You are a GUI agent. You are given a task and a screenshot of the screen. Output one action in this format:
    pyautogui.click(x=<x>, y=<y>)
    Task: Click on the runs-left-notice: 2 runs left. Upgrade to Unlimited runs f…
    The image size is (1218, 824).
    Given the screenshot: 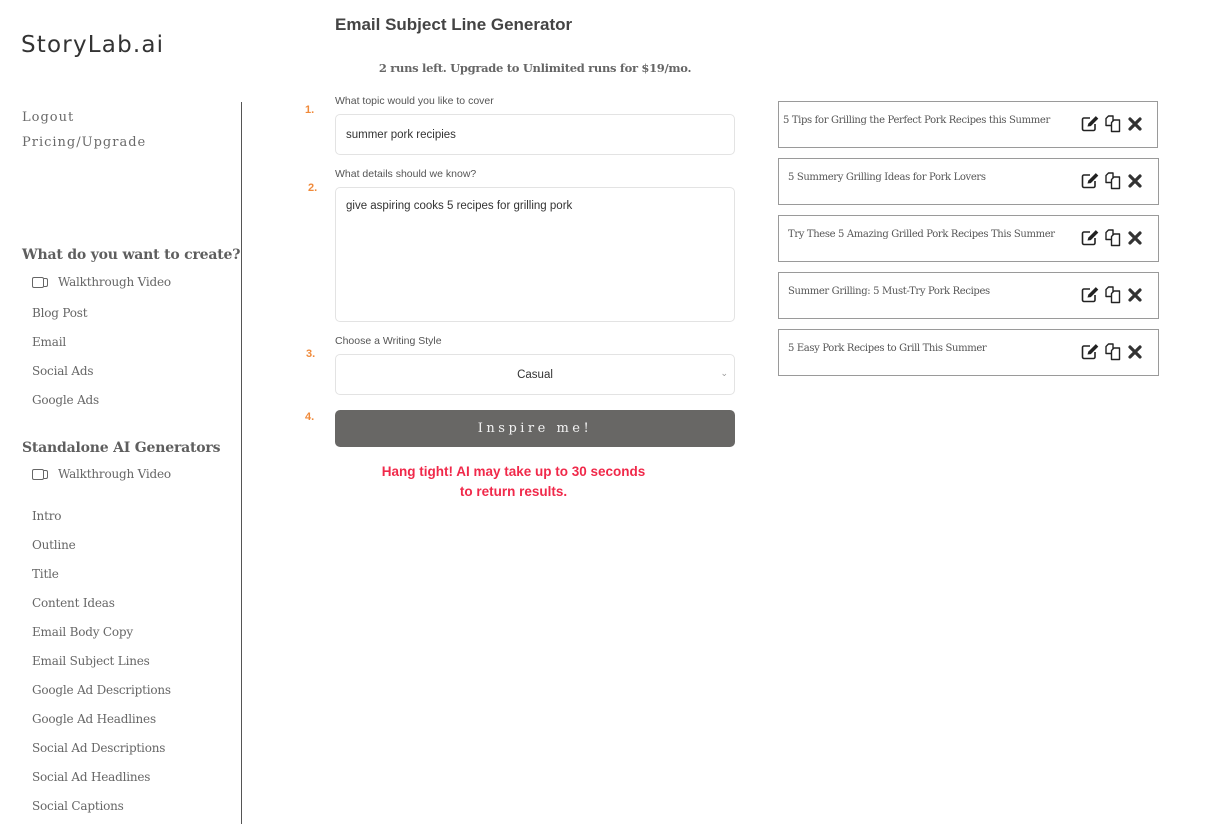 What is the action you would take?
    pyautogui.click(x=535, y=68)
    